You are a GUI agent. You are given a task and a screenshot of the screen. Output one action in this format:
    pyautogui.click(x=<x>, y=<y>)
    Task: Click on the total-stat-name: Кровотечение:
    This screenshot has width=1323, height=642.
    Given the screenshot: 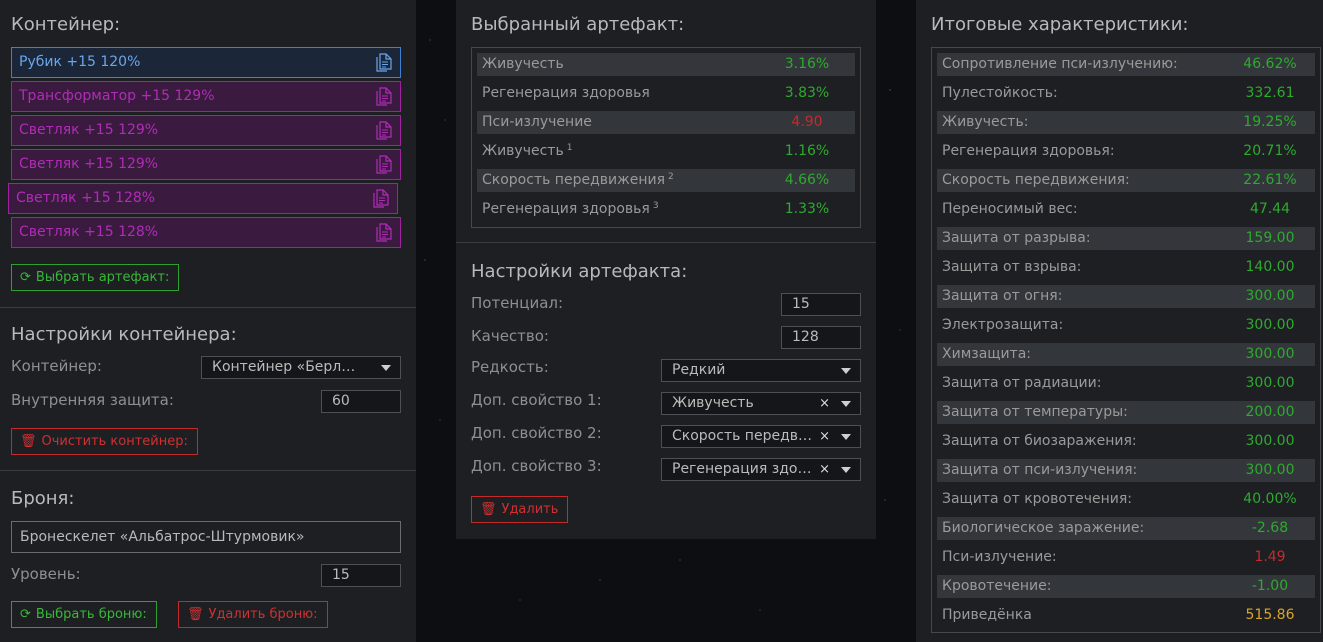 What is the action you would take?
    pyautogui.click(x=997, y=586)
    